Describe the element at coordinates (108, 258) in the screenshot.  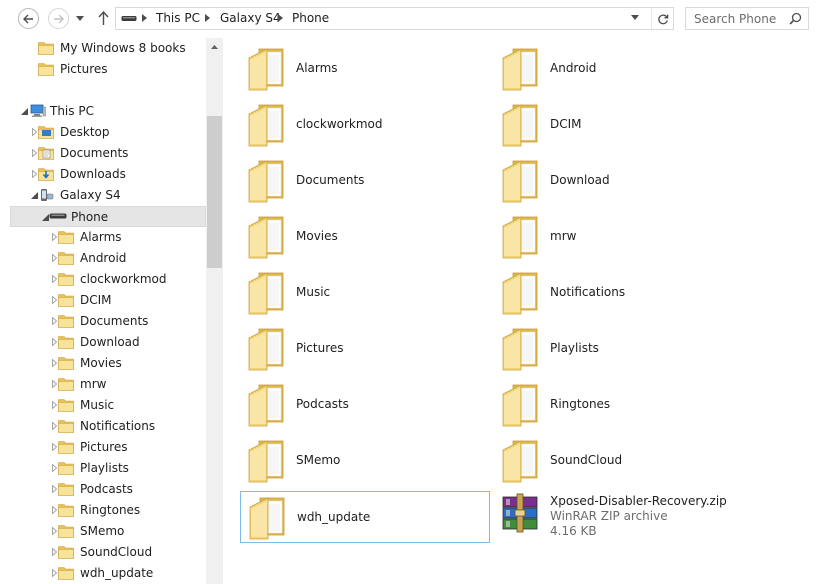
I see `nav-item-android: Android` at that location.